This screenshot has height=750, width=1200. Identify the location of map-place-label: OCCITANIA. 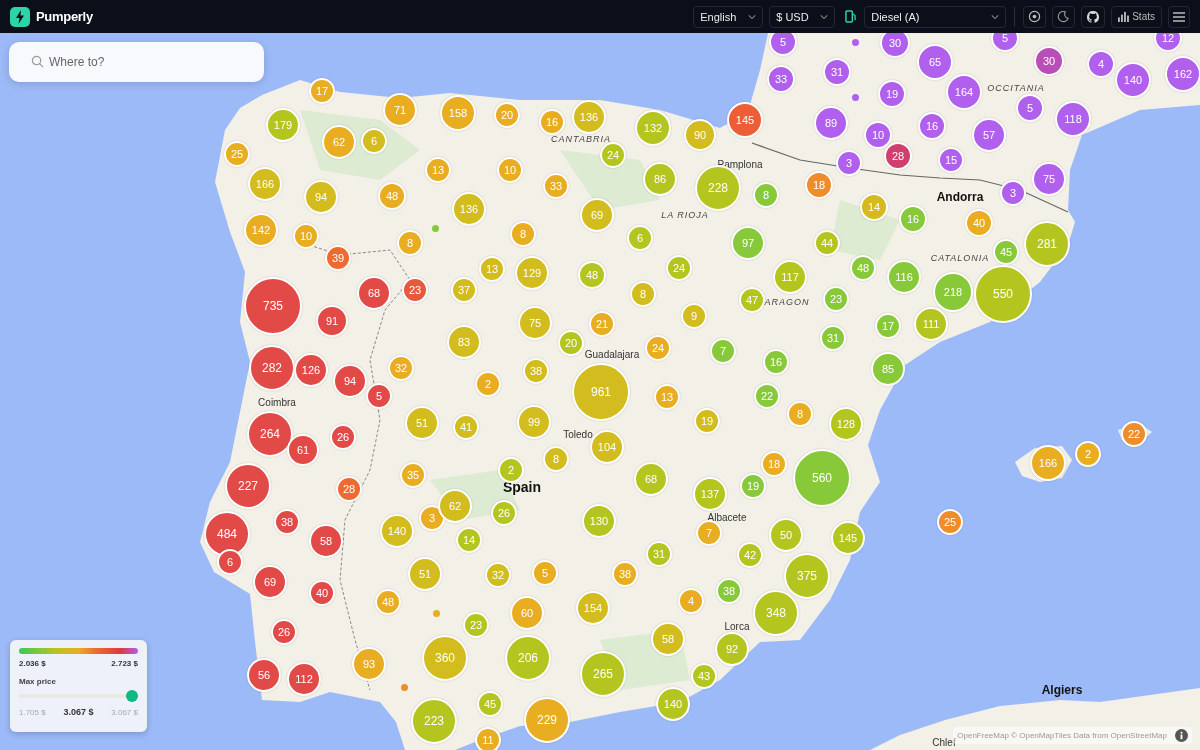
(1016, 88).